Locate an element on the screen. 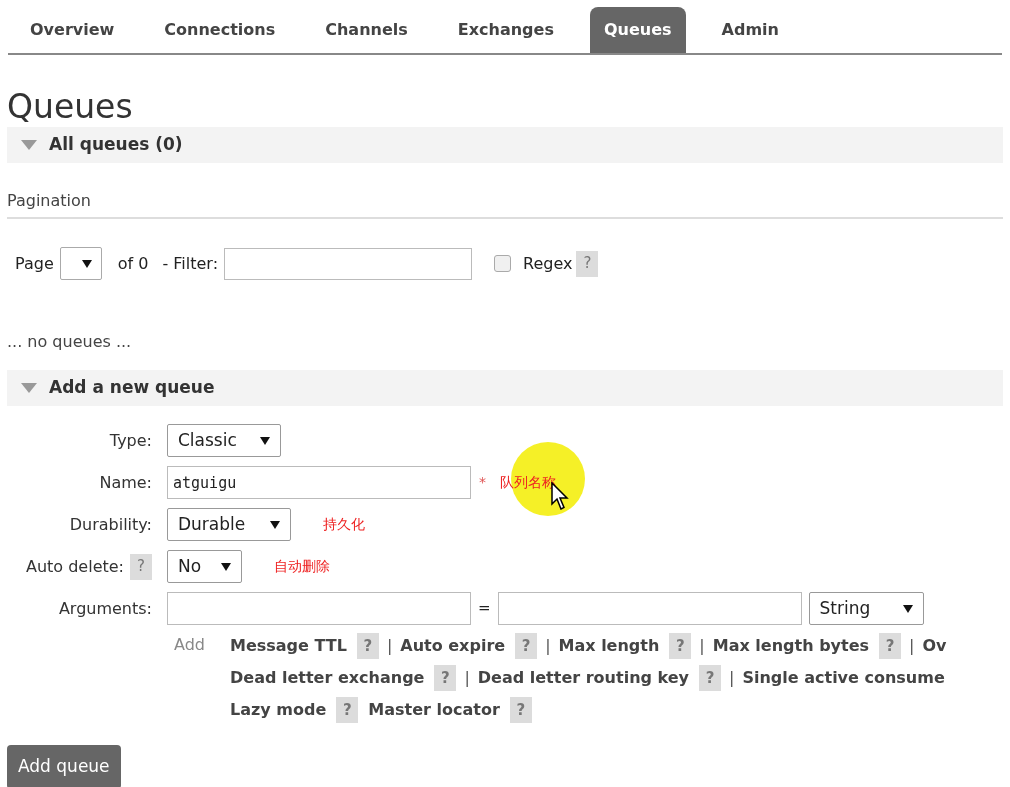  section-header: Add a new queue is located at coordinates (505, 388).